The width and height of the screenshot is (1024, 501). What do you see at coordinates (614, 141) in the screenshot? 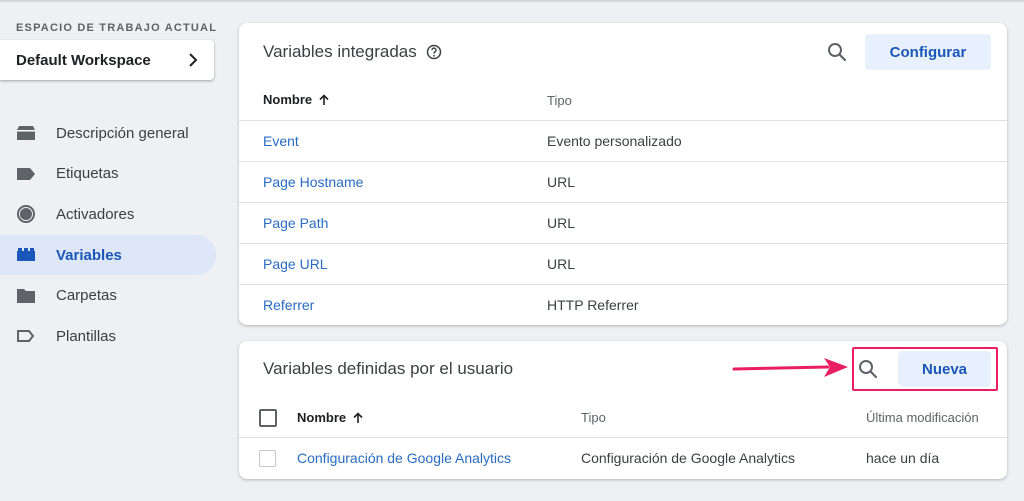
I see `variable-type: Evento personalizado` at bounding box center [614, 141].